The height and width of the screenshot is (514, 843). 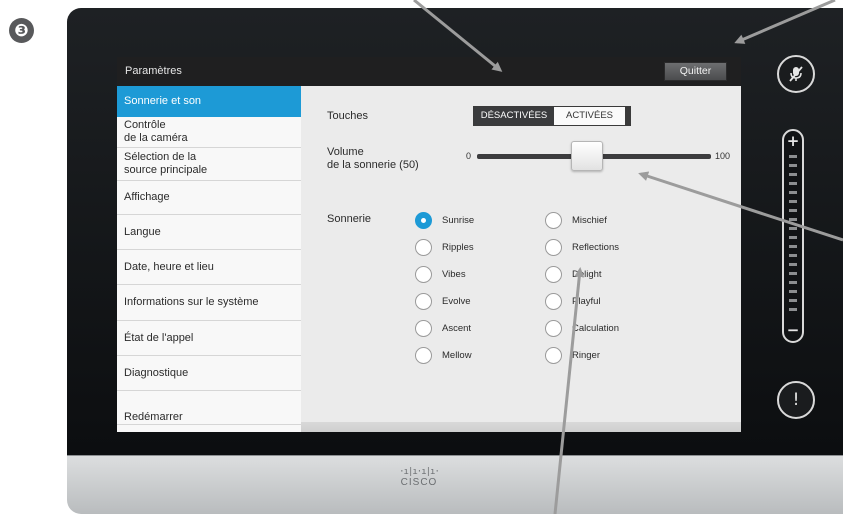 I want to click on ringtone-option-sunrise: Sunrise, so click(x=444, y=220).